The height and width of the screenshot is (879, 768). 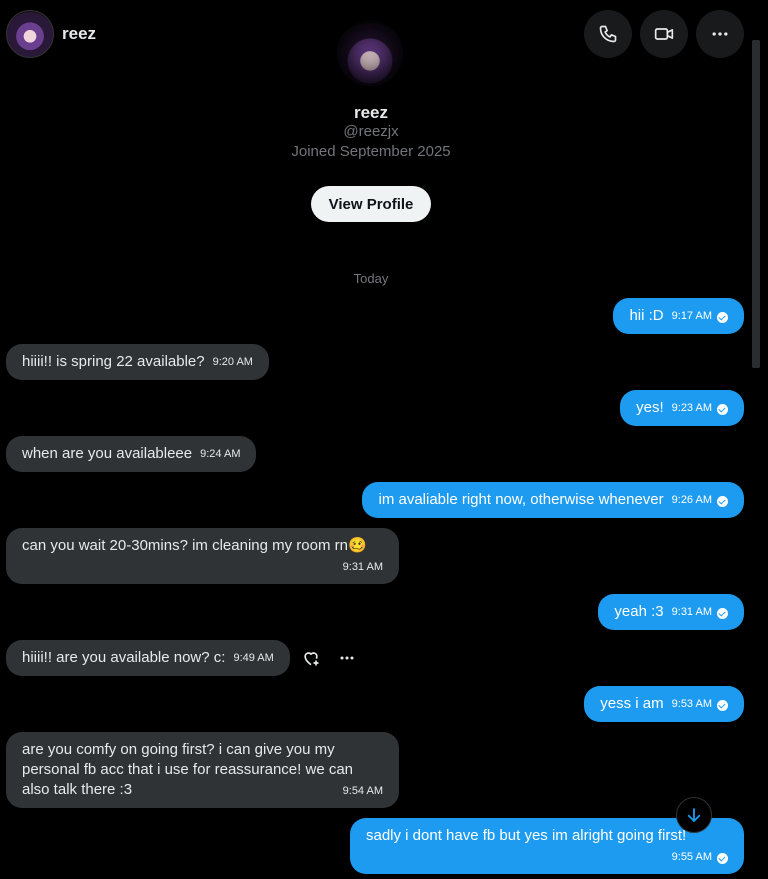 I want to click on call-button, so click(x=608, y=34).